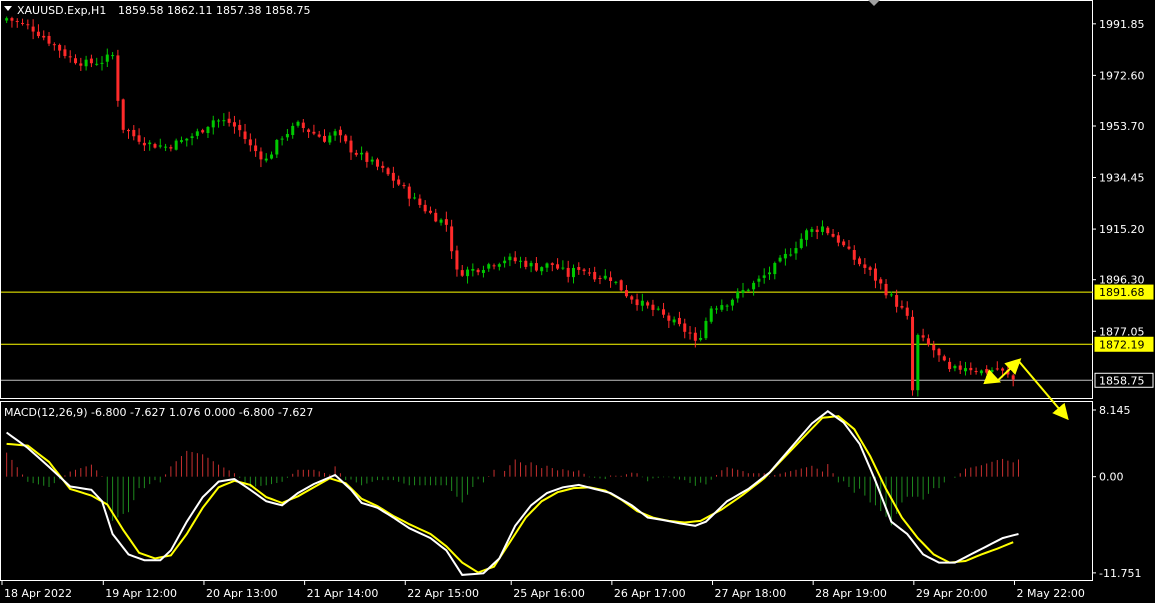 The width and height of the screenshot is (1155, 603). Describe the element at coordinates (1111, 477) in the screenshot. I see `macd-tick-label: 0.00` at that location.